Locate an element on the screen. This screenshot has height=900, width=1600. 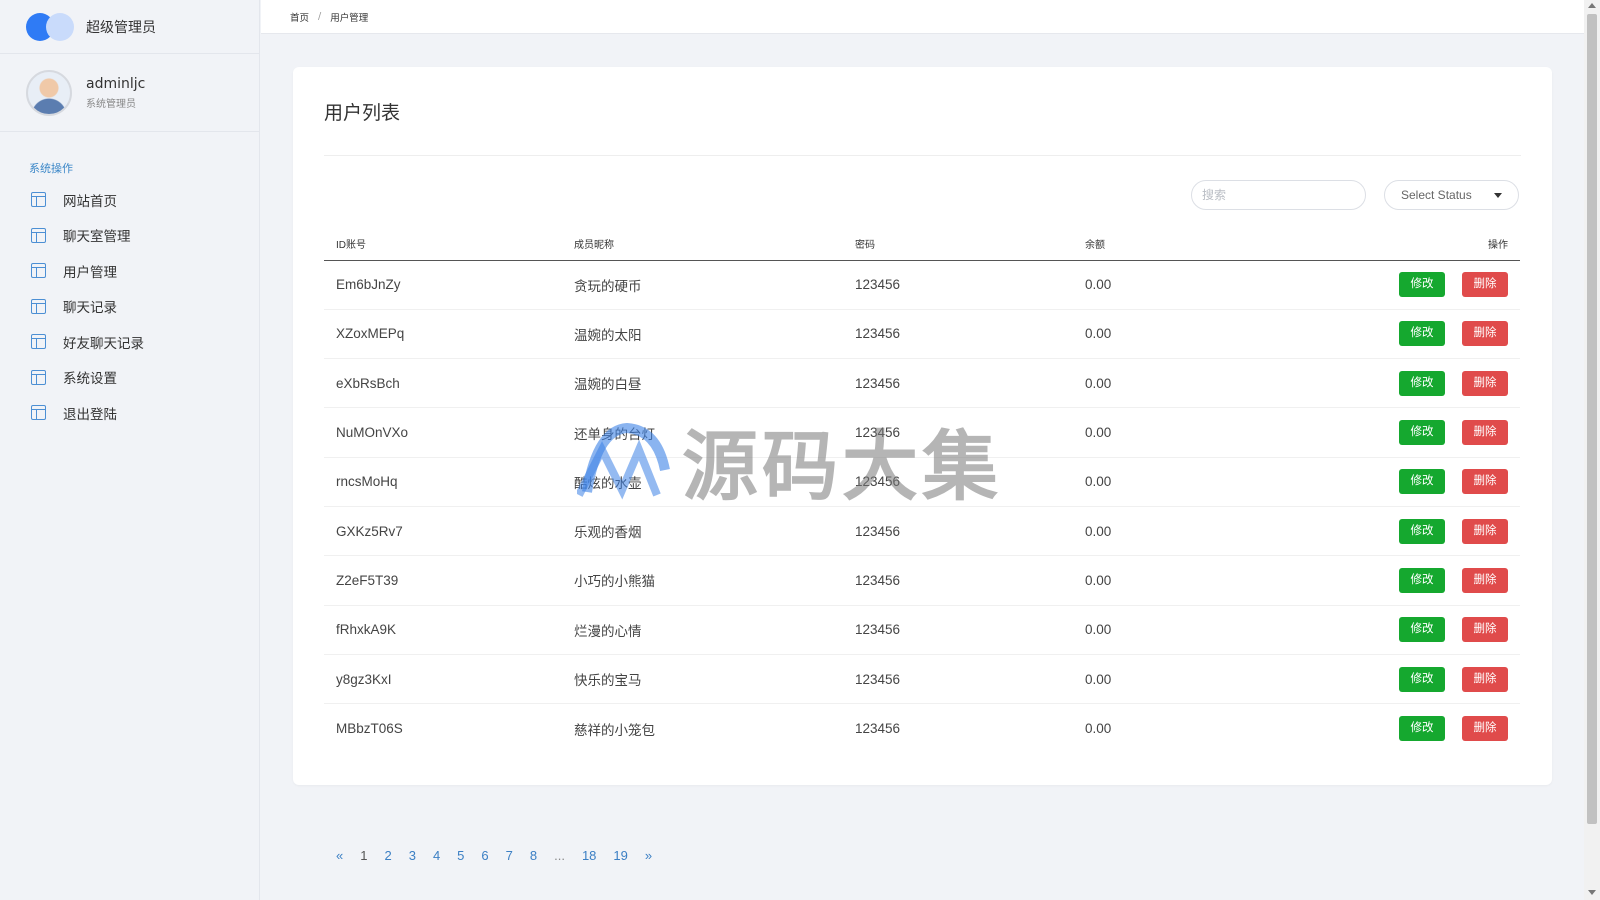
sidebar-item-label: 网站首页 is located at coordinates (90, 201).